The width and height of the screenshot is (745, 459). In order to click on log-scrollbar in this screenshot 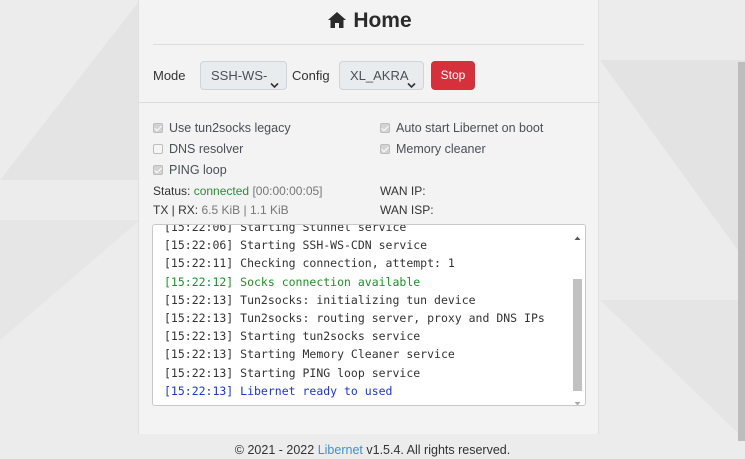, I will do `click(577, 316)`.